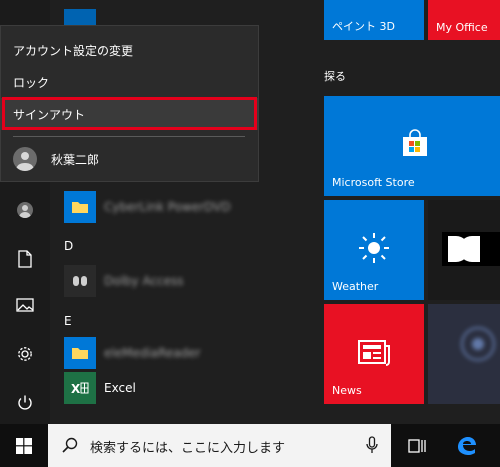 The height and width of the screenshot is (467, 500). I want to click on lock-item: ロック, so click(129, 82).